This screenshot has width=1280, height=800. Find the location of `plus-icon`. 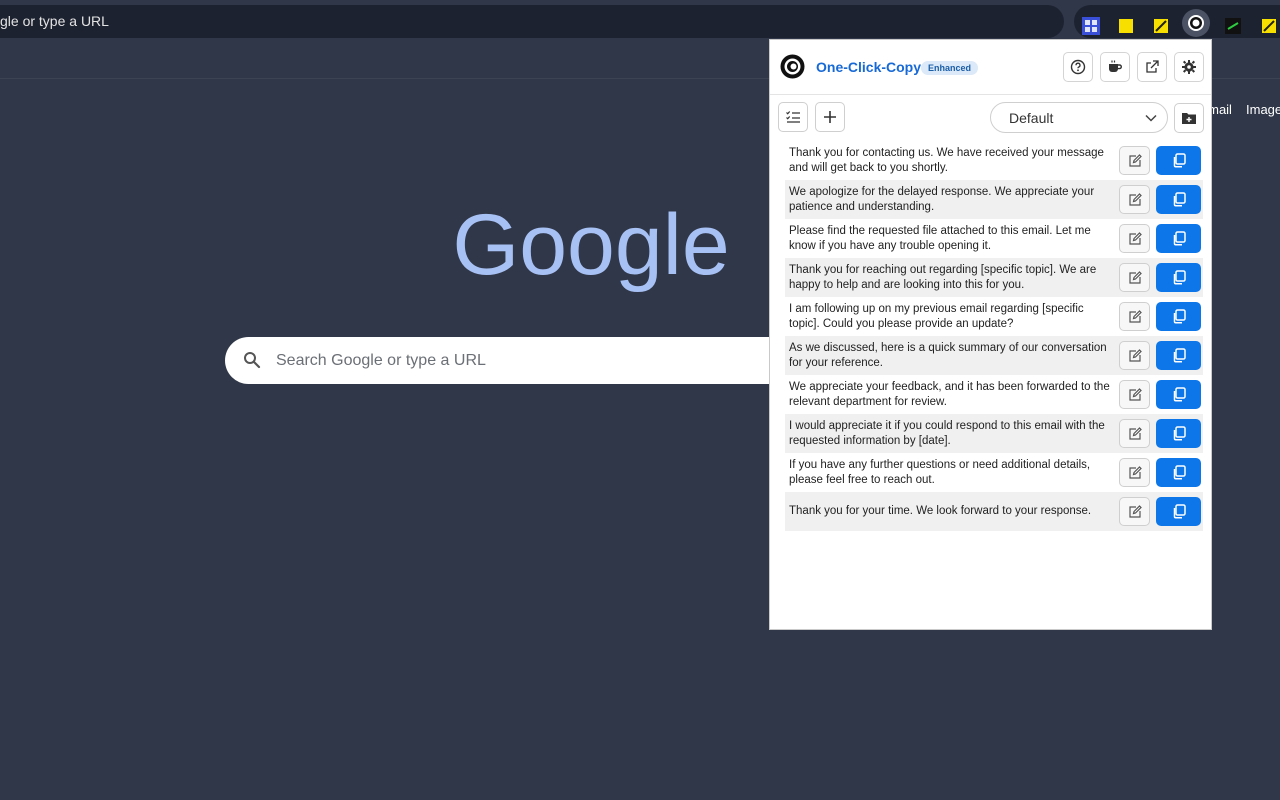

plus-icon is located at coordinates (830, 117).